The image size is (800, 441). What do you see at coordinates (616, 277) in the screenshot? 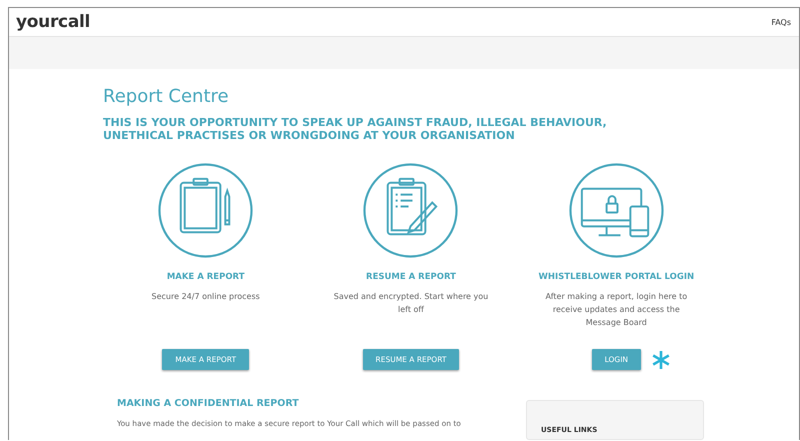
I see `option-title: WHISTLEBLOWER PORTAL LOGIN` at bounding box center [616, 277].